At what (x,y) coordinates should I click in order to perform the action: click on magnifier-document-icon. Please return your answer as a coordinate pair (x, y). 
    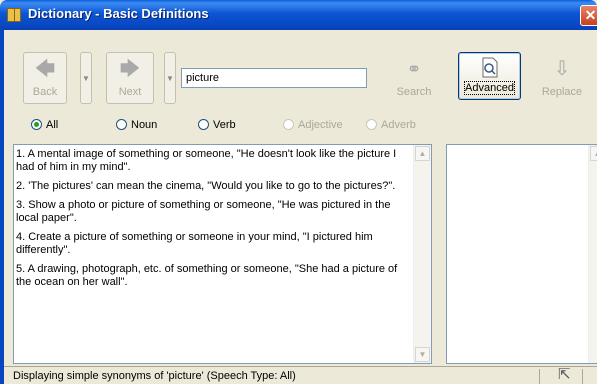
    Looking at the image, I should click on (490, 67).